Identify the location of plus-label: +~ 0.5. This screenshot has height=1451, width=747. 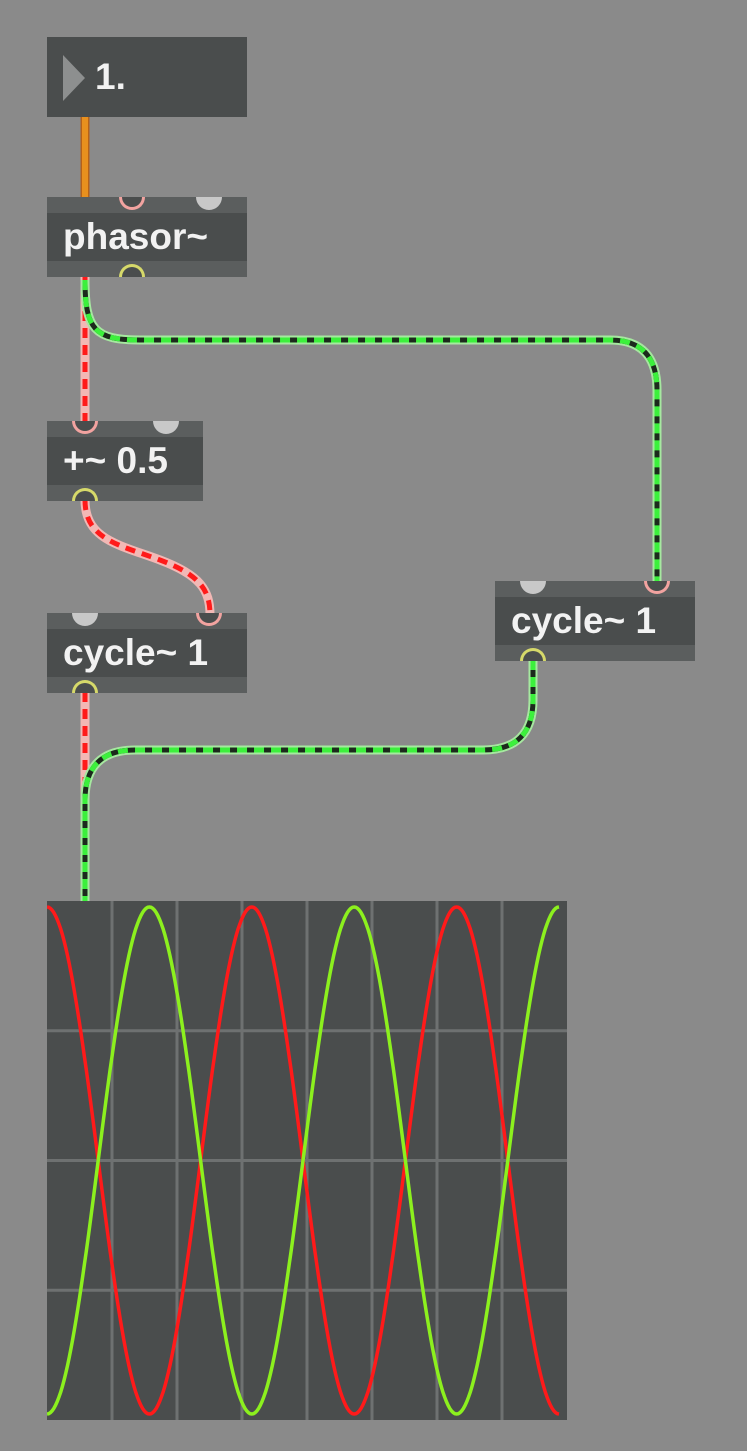
(115, 460).